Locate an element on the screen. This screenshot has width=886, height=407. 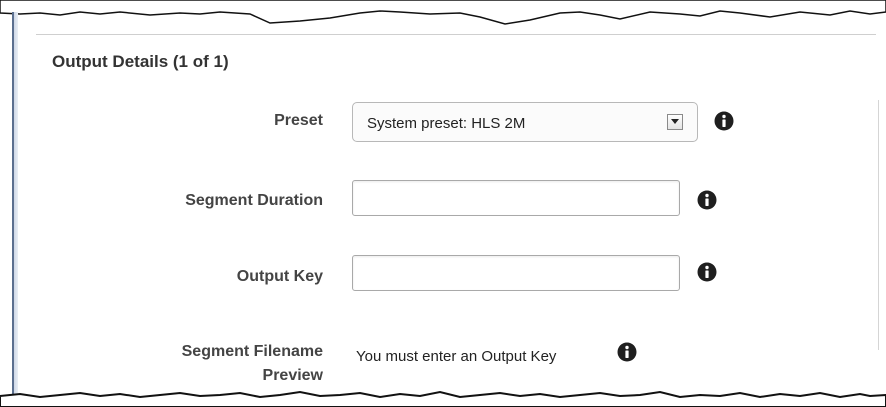
output-key-input is located at coordinates (516, 273).